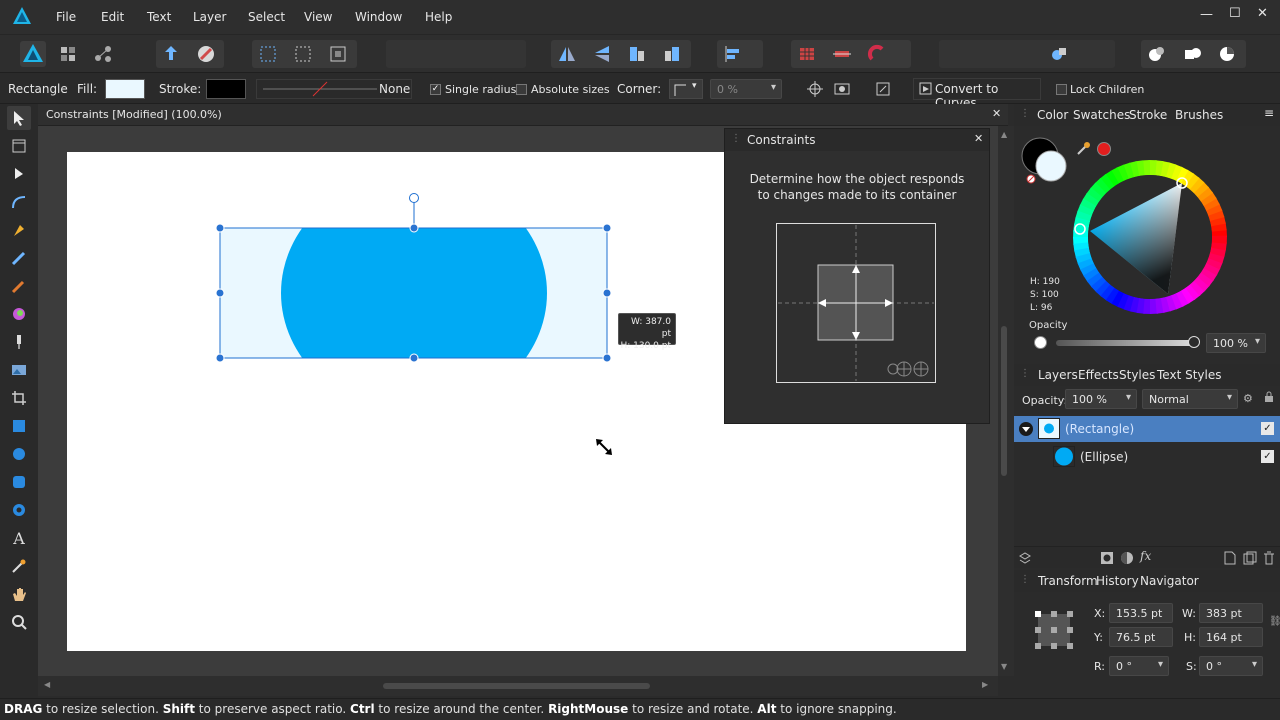 The image size is (1280, 720). I want to click on add-layer-icon, so click(1230, 559).